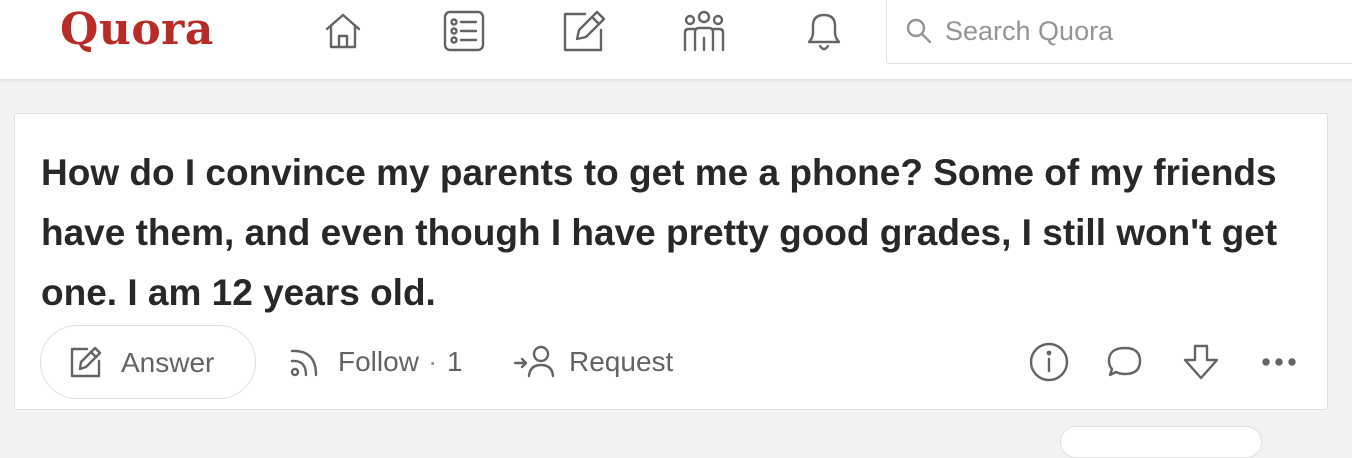 This screenshot has width=1352, height=458. Describe the element at coordinates (1201, 362) in the screenshot. I see `downvote-icon` at that location.